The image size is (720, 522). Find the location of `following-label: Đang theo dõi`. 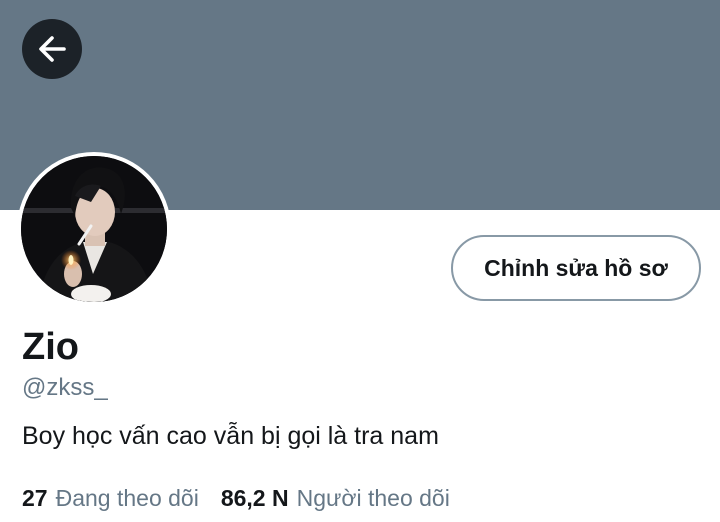

following-label: Đang theo dõi is located at coordinates (127, 498).